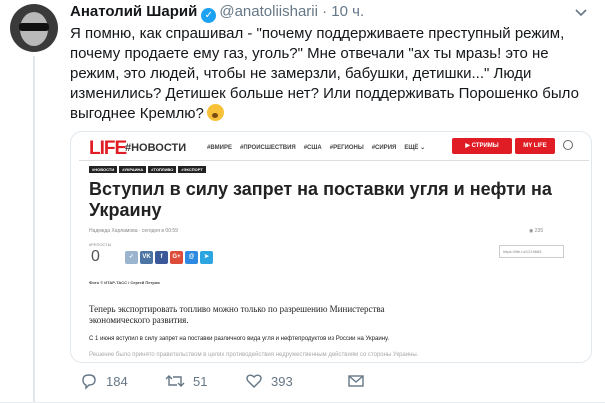 The image size is (605, 403). Describe the element at coordinates (267, 148) in the screenshot. I see `nav-item: #ПРОИСШЕСТВИЯ` at that location.